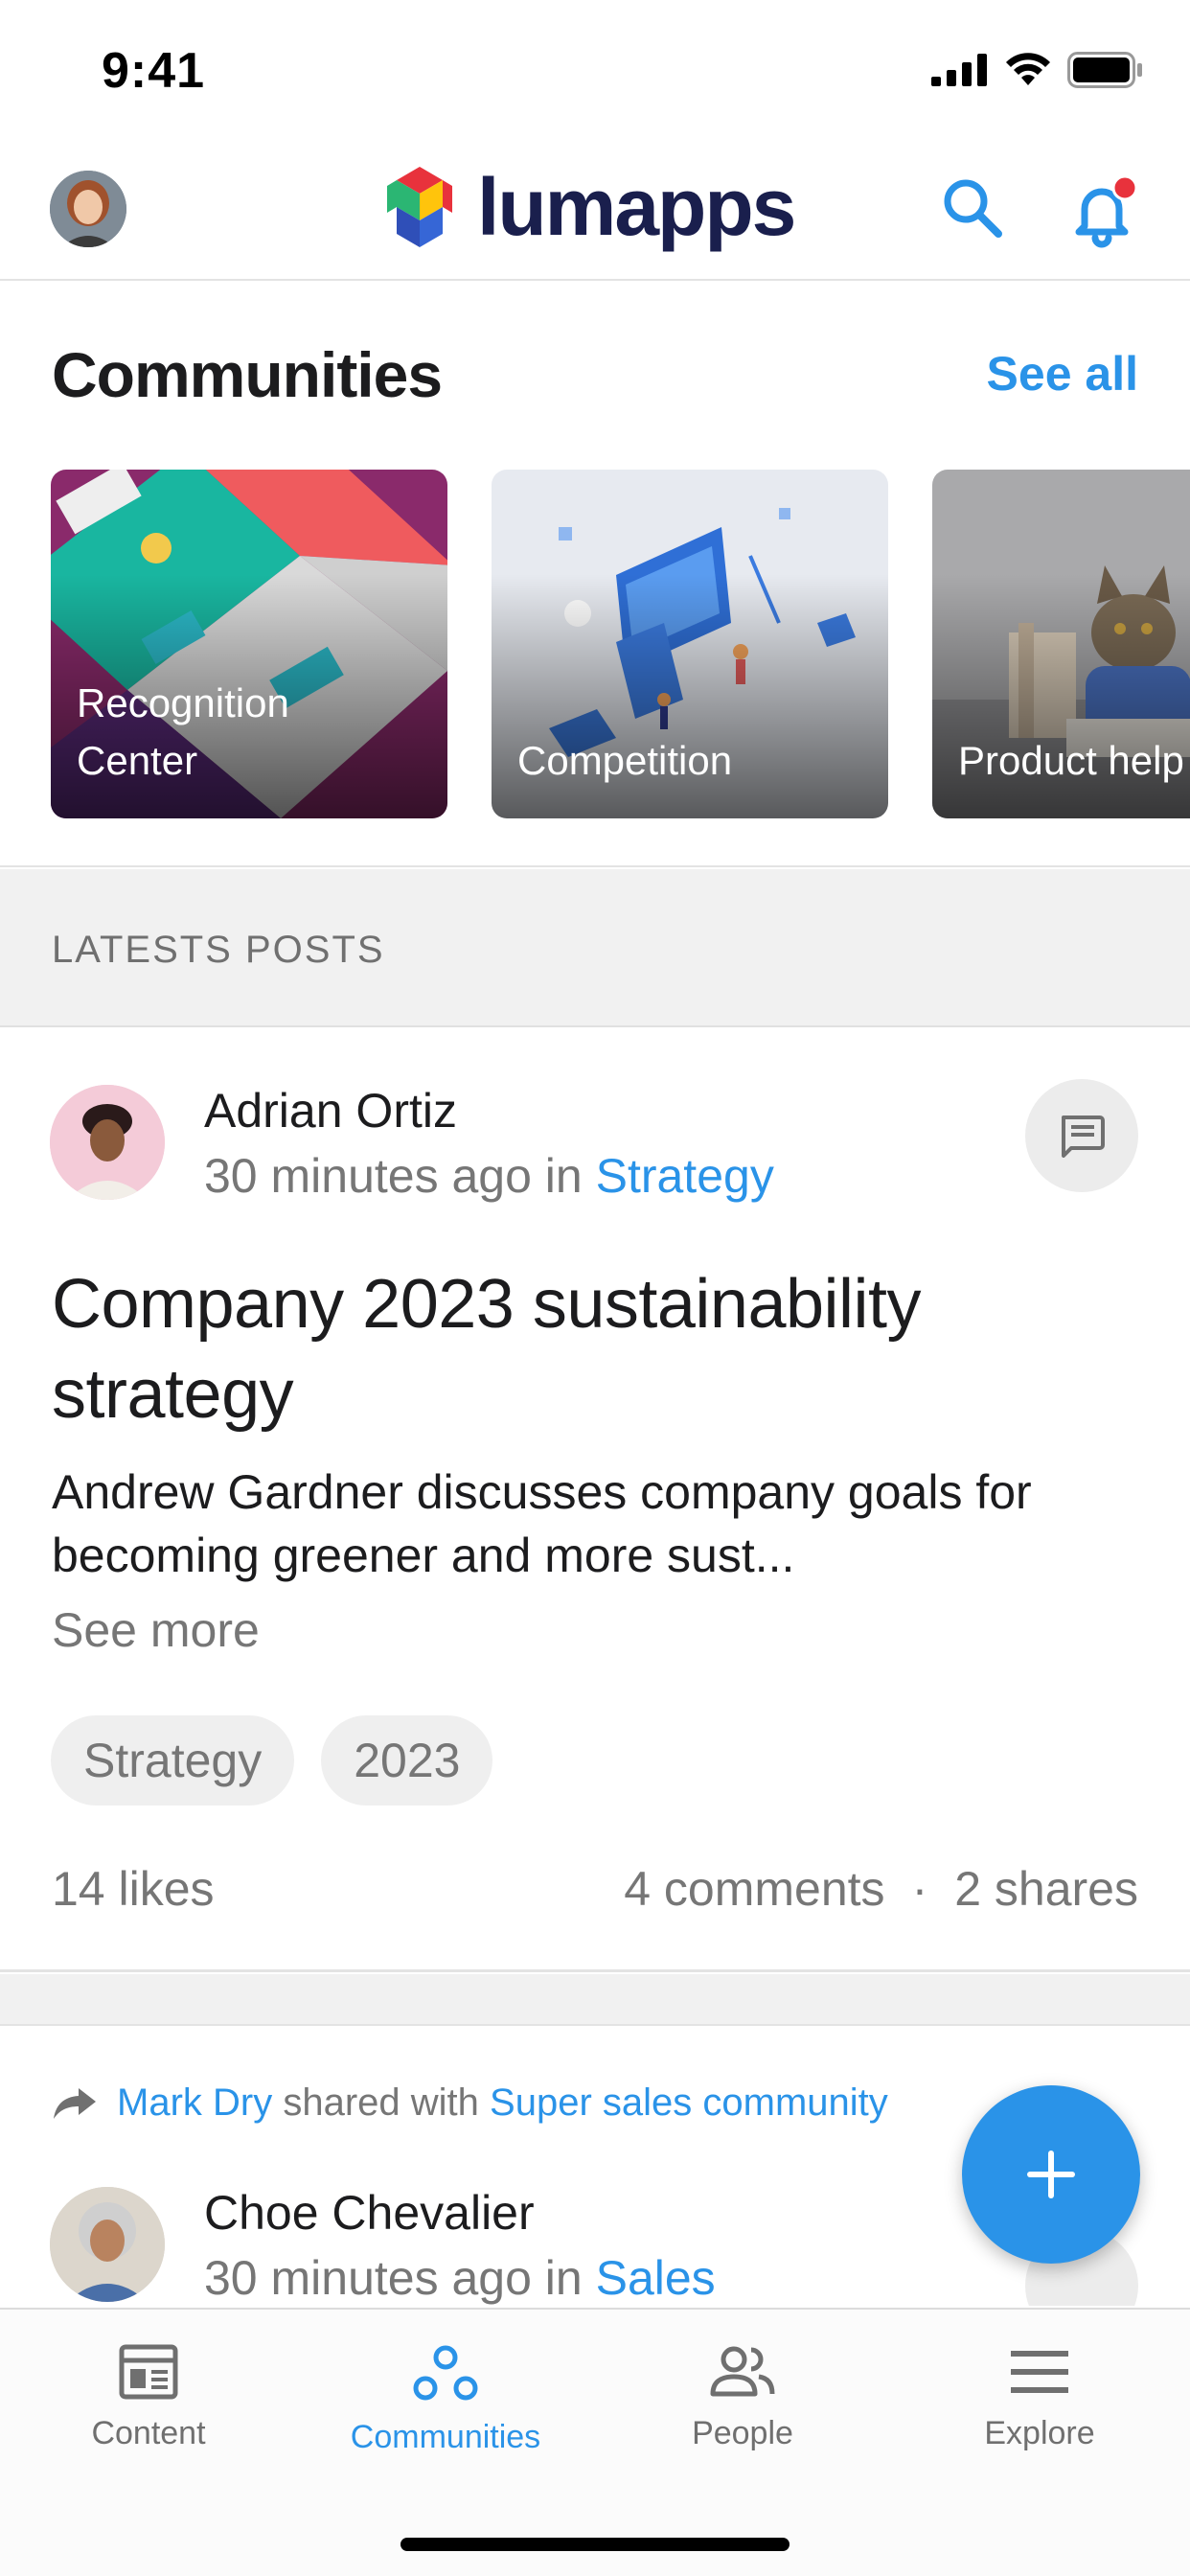 This screenshot has height=2576, width=1190. I want to click on comment-icon, so click(1083, 1137).